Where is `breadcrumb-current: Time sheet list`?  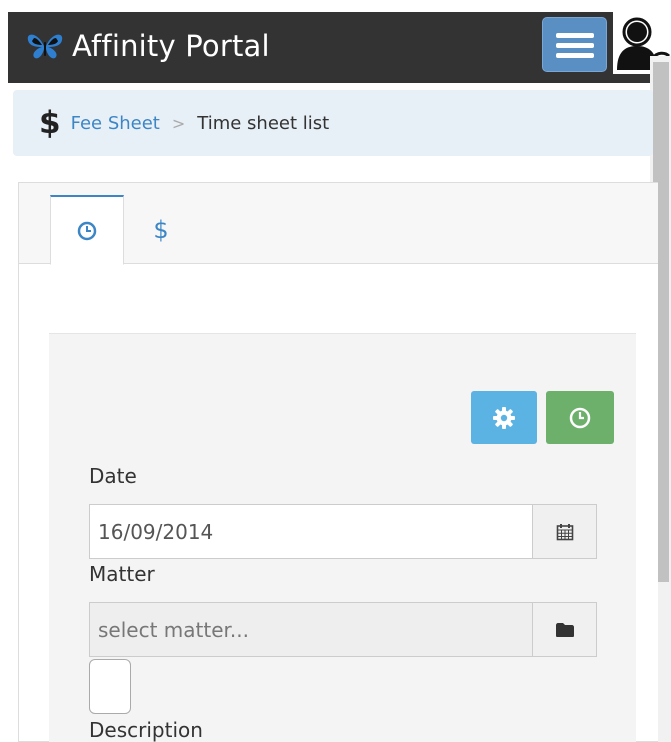
breadcrumb-current: Time sheet list is located at coordinates (263, 123).